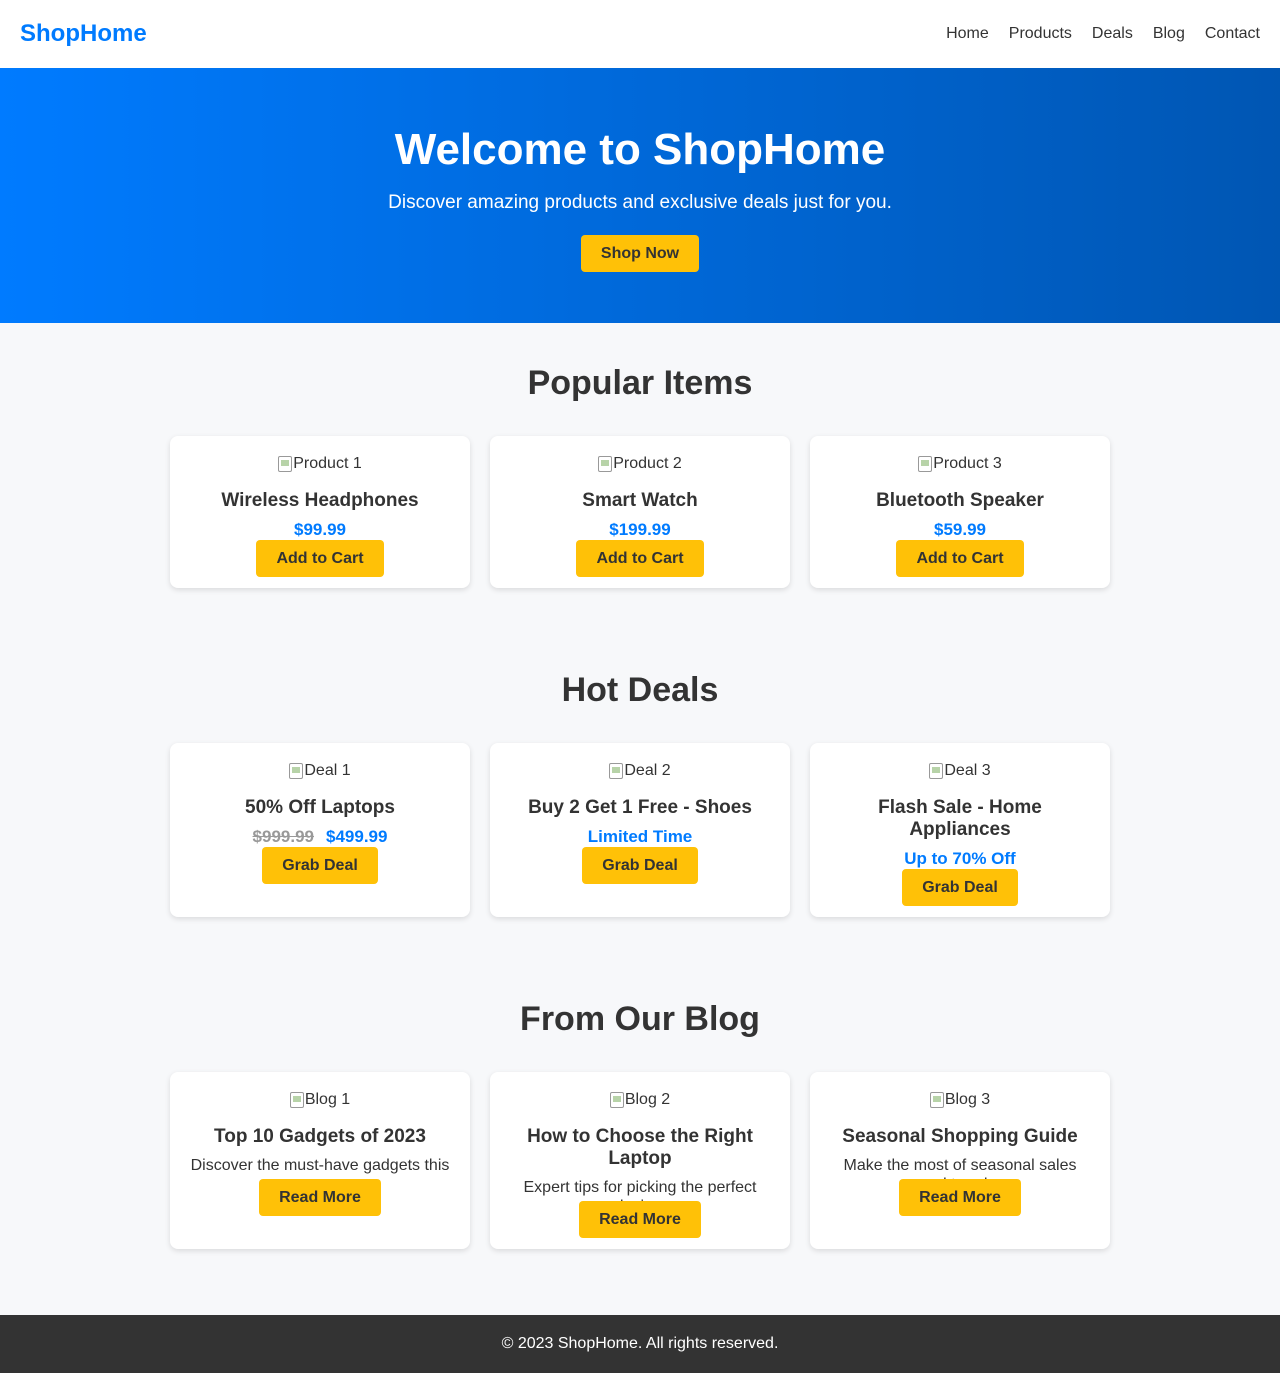 Image resolution: width=1280 pixels, height=1373 pixels. I want to click on brand-logo: ShopHome, so click(83, 34).